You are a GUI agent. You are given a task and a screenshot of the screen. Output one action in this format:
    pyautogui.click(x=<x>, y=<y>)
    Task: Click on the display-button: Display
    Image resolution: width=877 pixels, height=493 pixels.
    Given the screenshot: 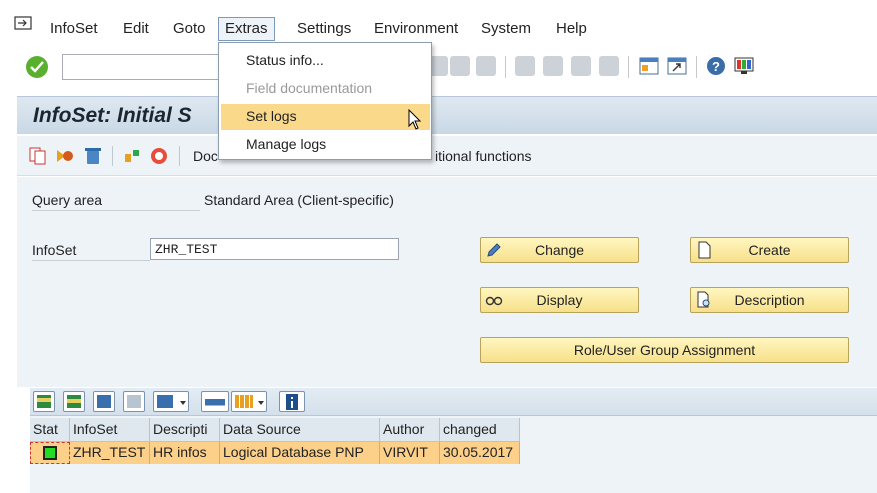 What is the action you would take?
    pyautogui.click(x=559, y=300)
    